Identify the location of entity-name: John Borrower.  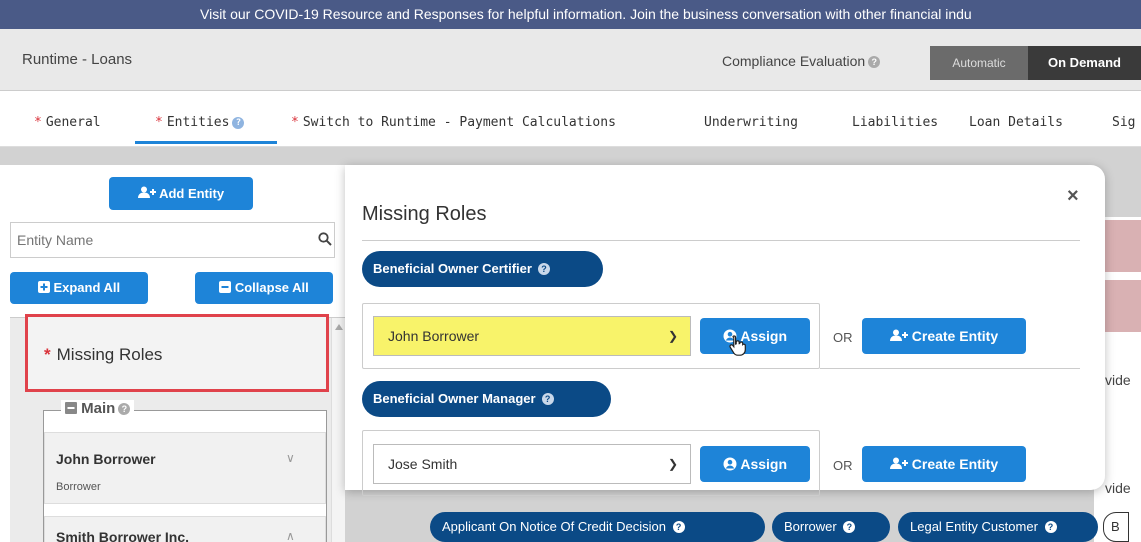
(106, 459).